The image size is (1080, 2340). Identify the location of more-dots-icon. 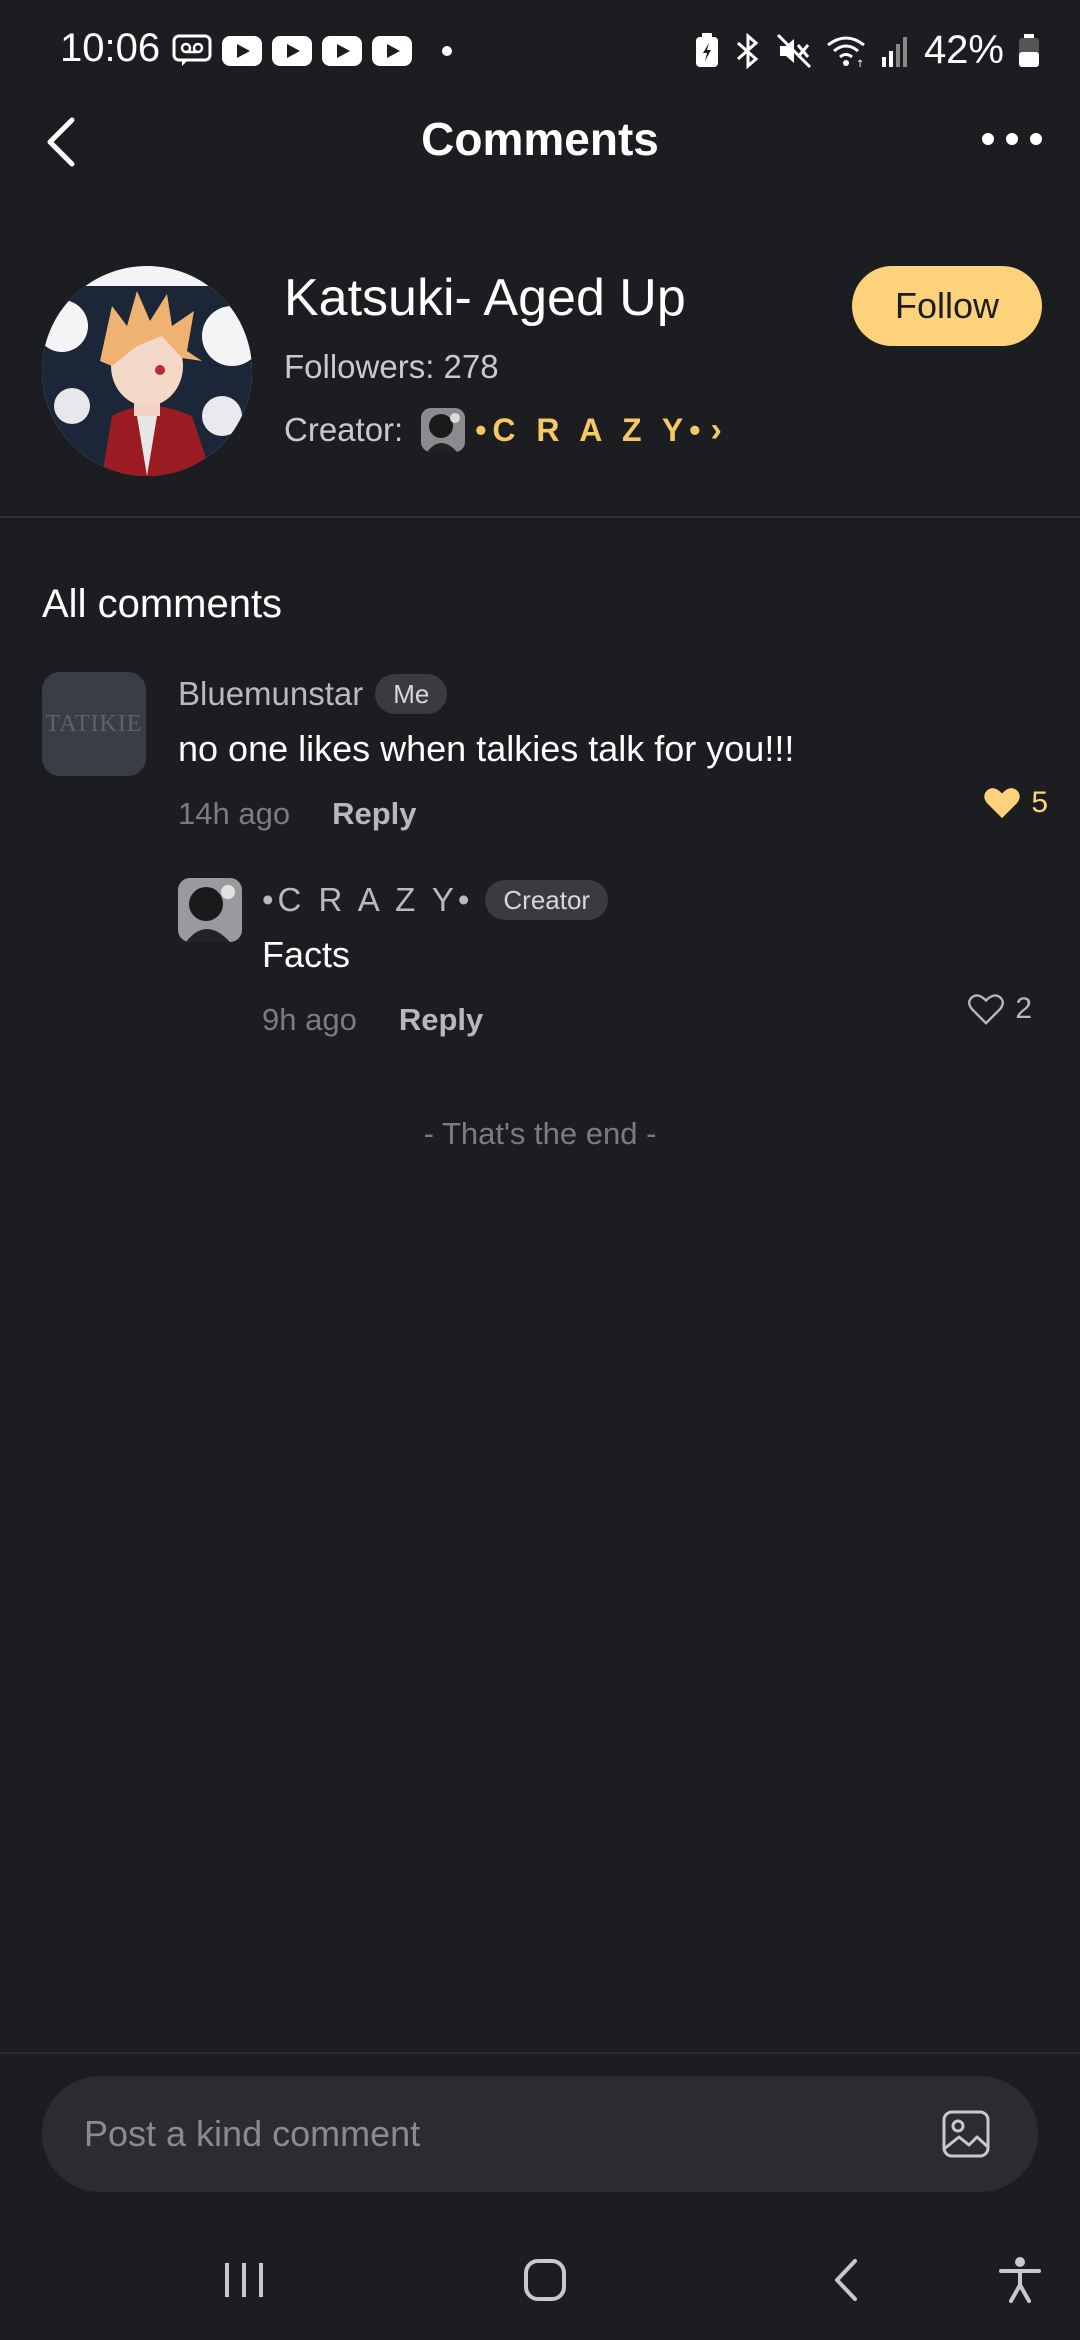
(988, 139).